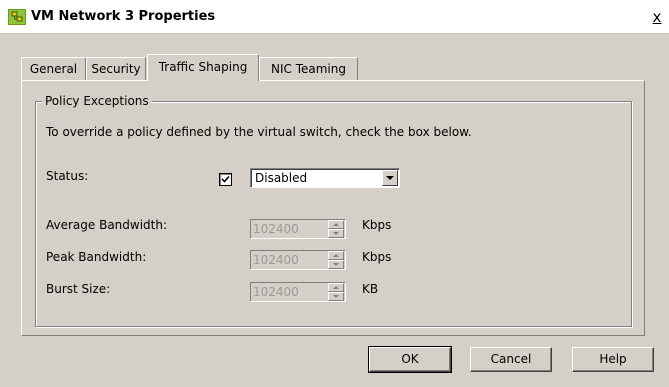 This screenshot has width=669, height=387. Describe the element at coordinates (276, 229) in the screenshot. I see `average-bandwidth-value: 102400` at that location.